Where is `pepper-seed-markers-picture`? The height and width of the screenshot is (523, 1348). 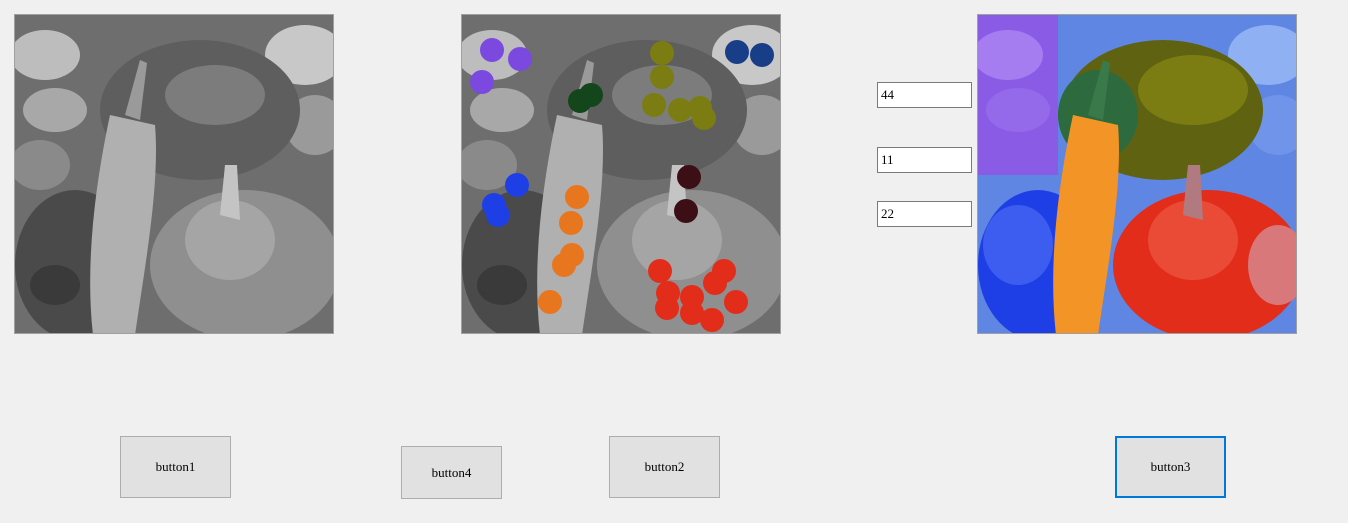 pepper-seed-markers-picture is located at coordinates (621, 174).